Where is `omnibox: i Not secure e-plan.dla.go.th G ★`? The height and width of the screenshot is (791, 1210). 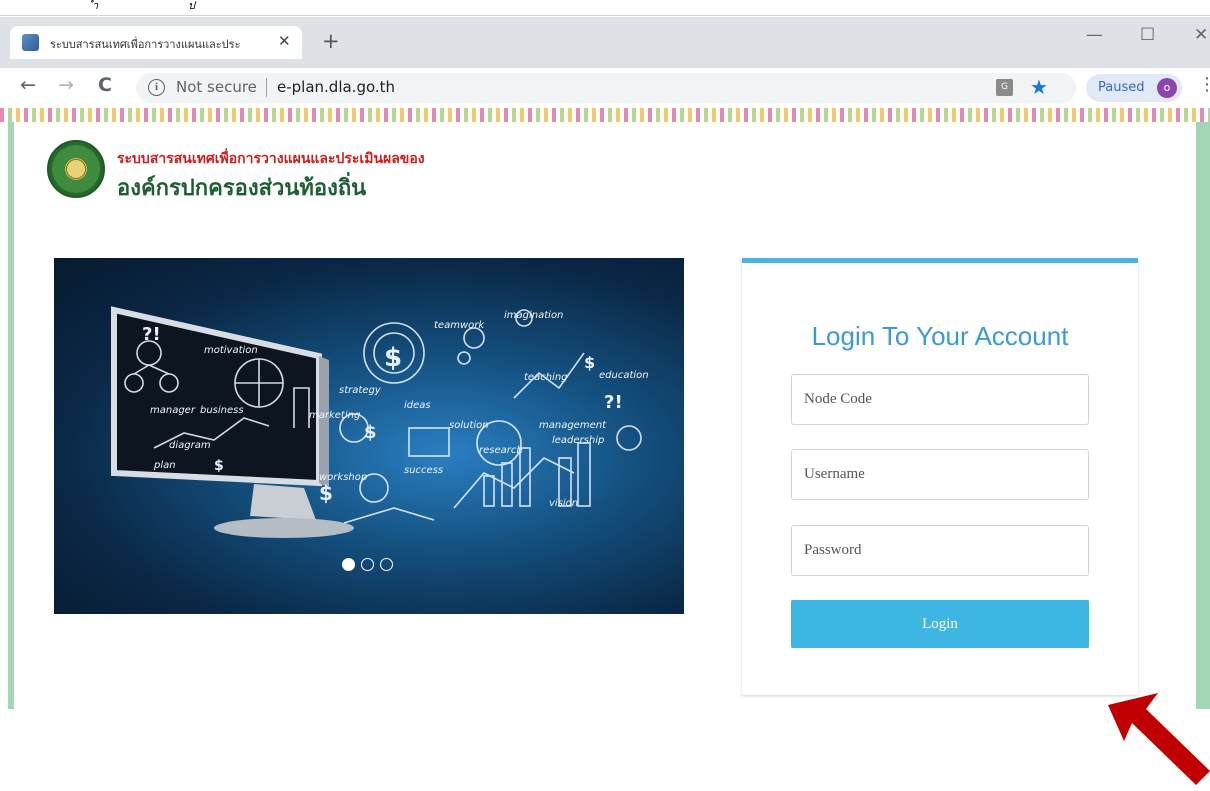
omnibox: i Not secure e-plan.dla.go.th G ★ is located at coordinates (606, 88).